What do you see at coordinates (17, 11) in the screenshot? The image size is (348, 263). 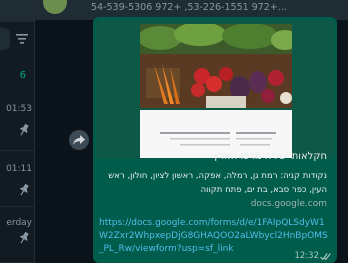 I see `chat-list-header` at bounding box center [17, 11].